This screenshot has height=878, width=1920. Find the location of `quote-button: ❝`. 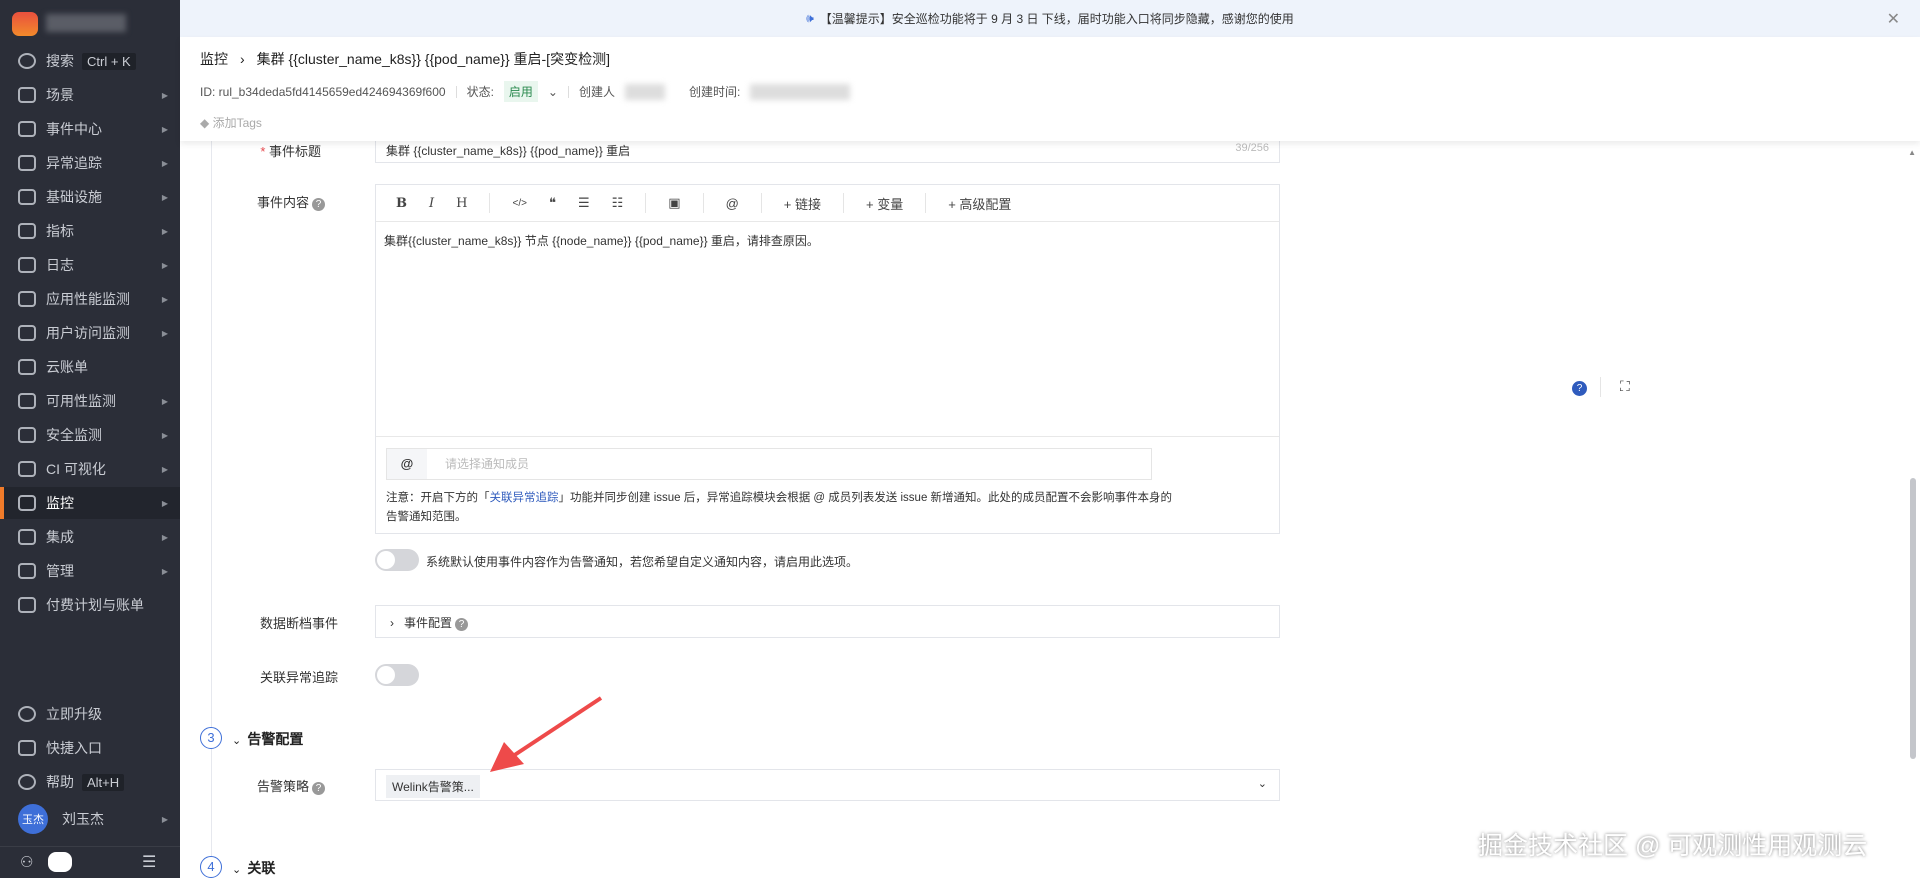

quote-button: ❝ is located at coordinates (552, 203).